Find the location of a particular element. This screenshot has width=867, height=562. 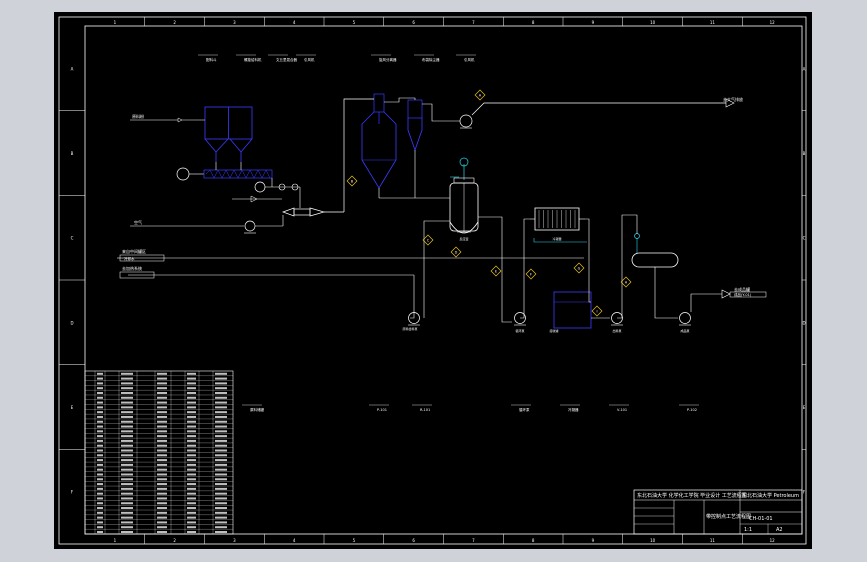

border-number-bottom: 1 is located at coordinates (115, 540).